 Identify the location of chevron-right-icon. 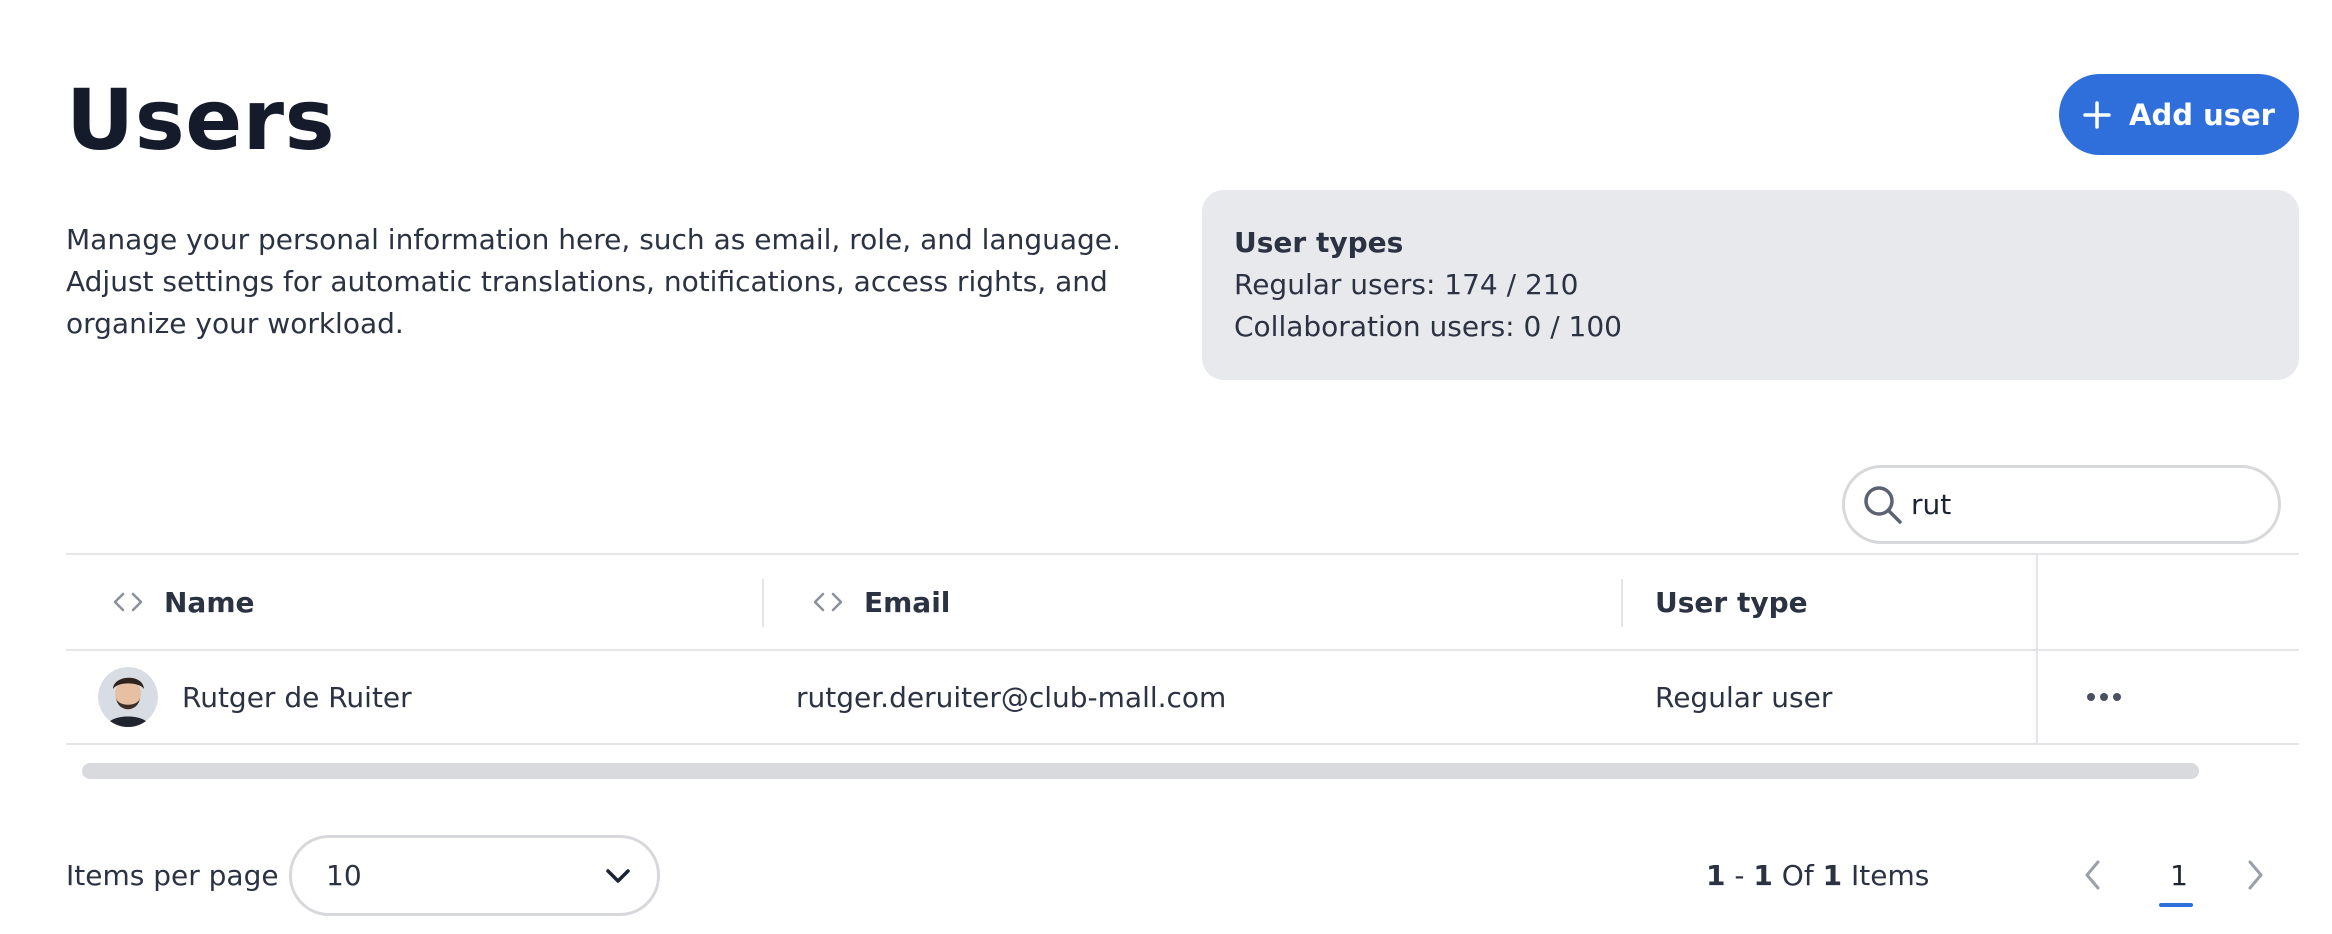
(2255, 875).